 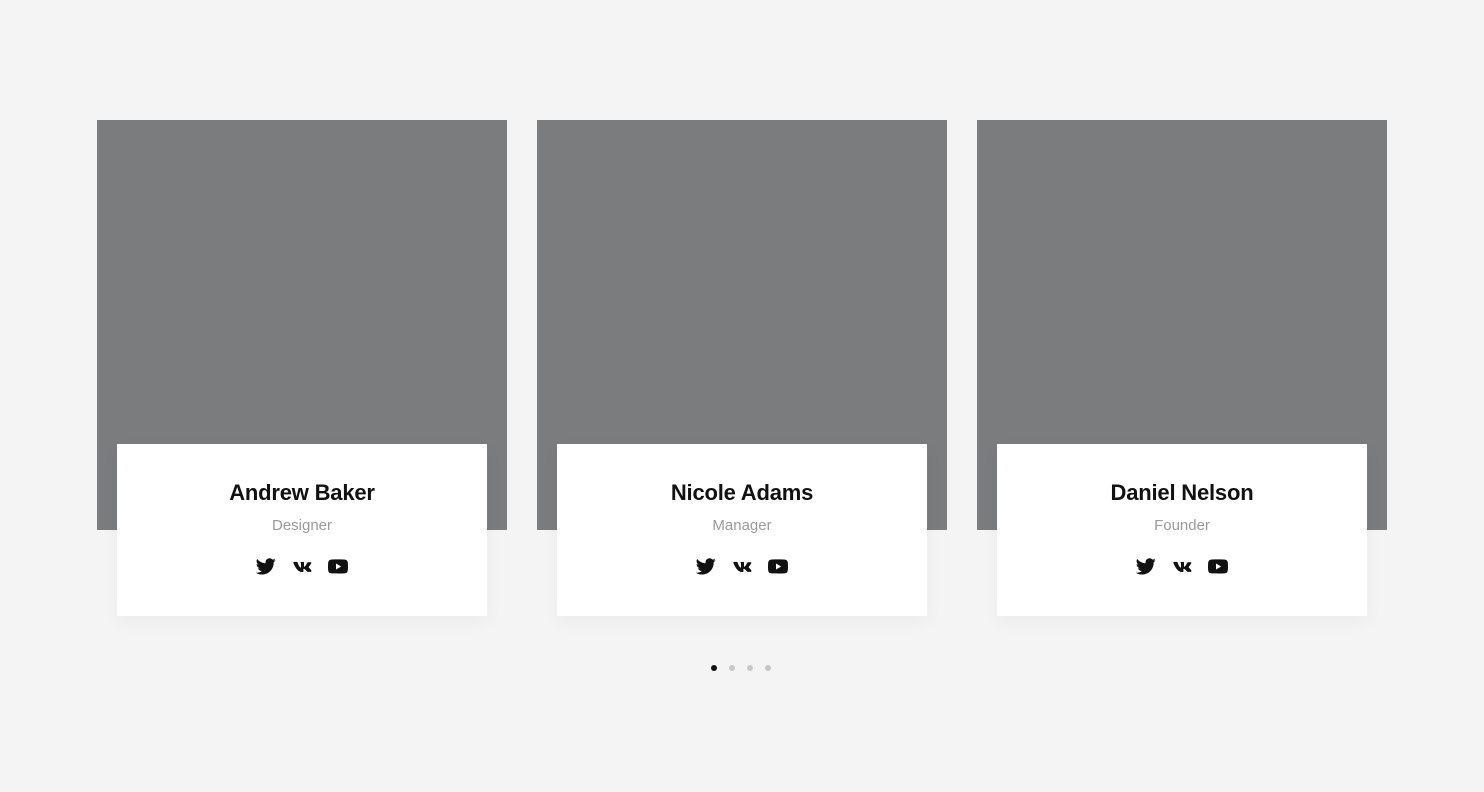 I want to click on member-info: Andrew Baker Designer, so click(x=302, y=530).